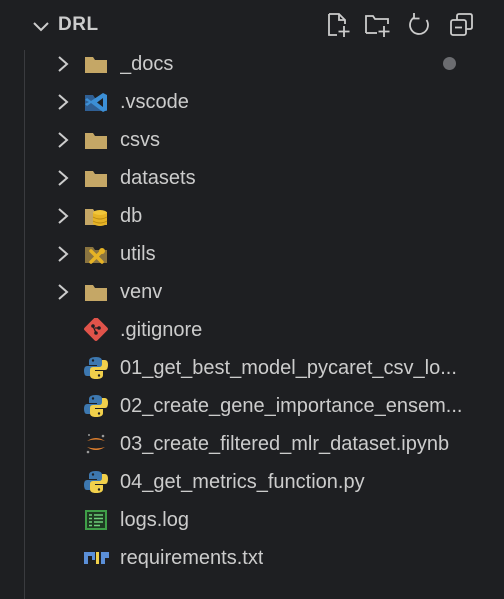  What do you see at coordinates (41, 27) in the screenshot?
I see `chevron-down-icon` at bounding box center [41, 27].